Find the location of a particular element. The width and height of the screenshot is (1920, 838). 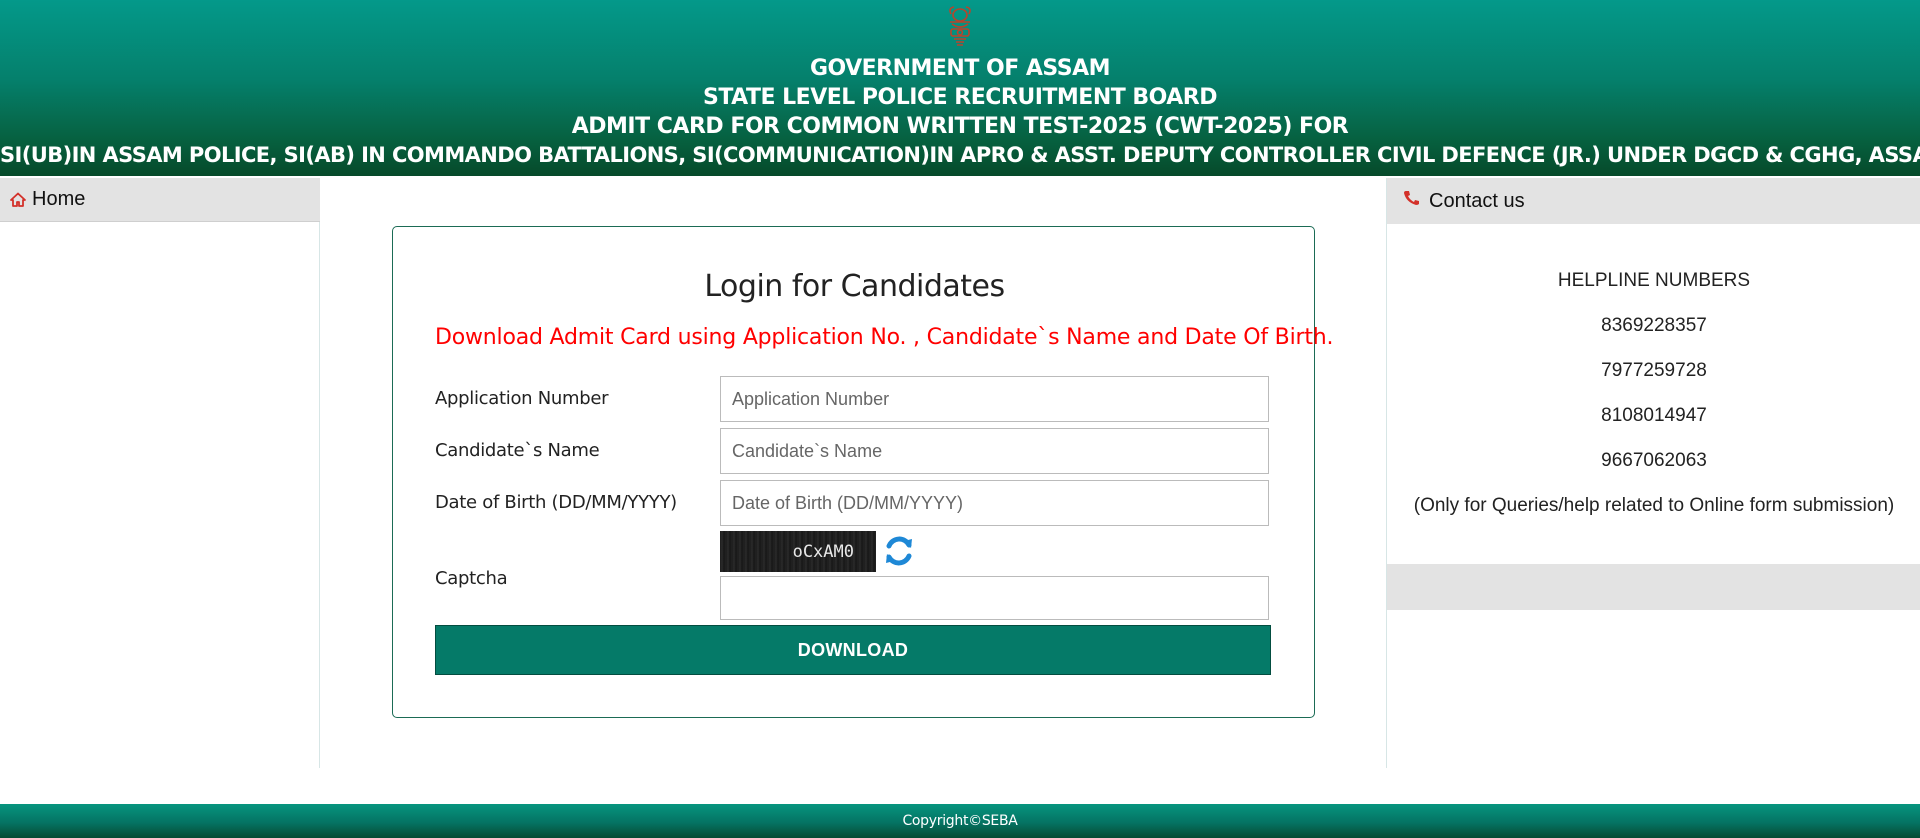

home-icon is located at coordinates (18, 199).